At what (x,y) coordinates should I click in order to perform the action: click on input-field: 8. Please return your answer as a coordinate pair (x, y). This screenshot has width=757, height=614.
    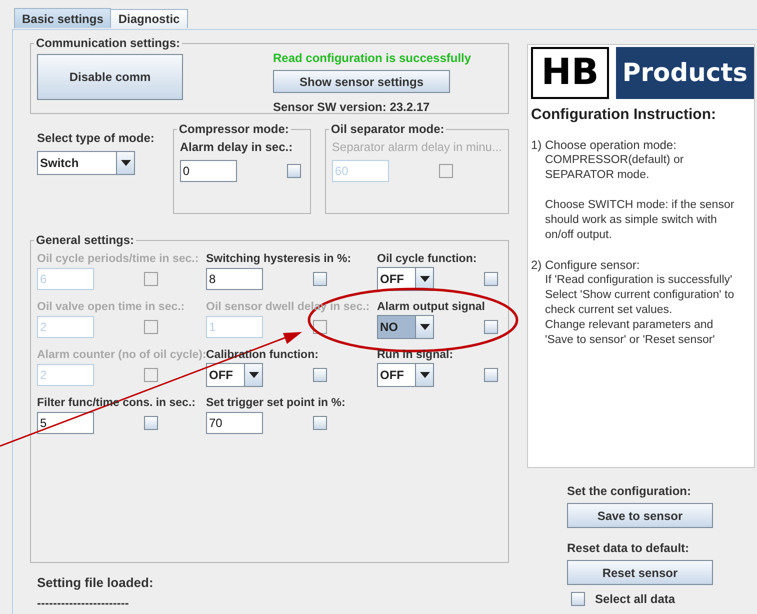
    Looking at the image, I should click on (234, 279).